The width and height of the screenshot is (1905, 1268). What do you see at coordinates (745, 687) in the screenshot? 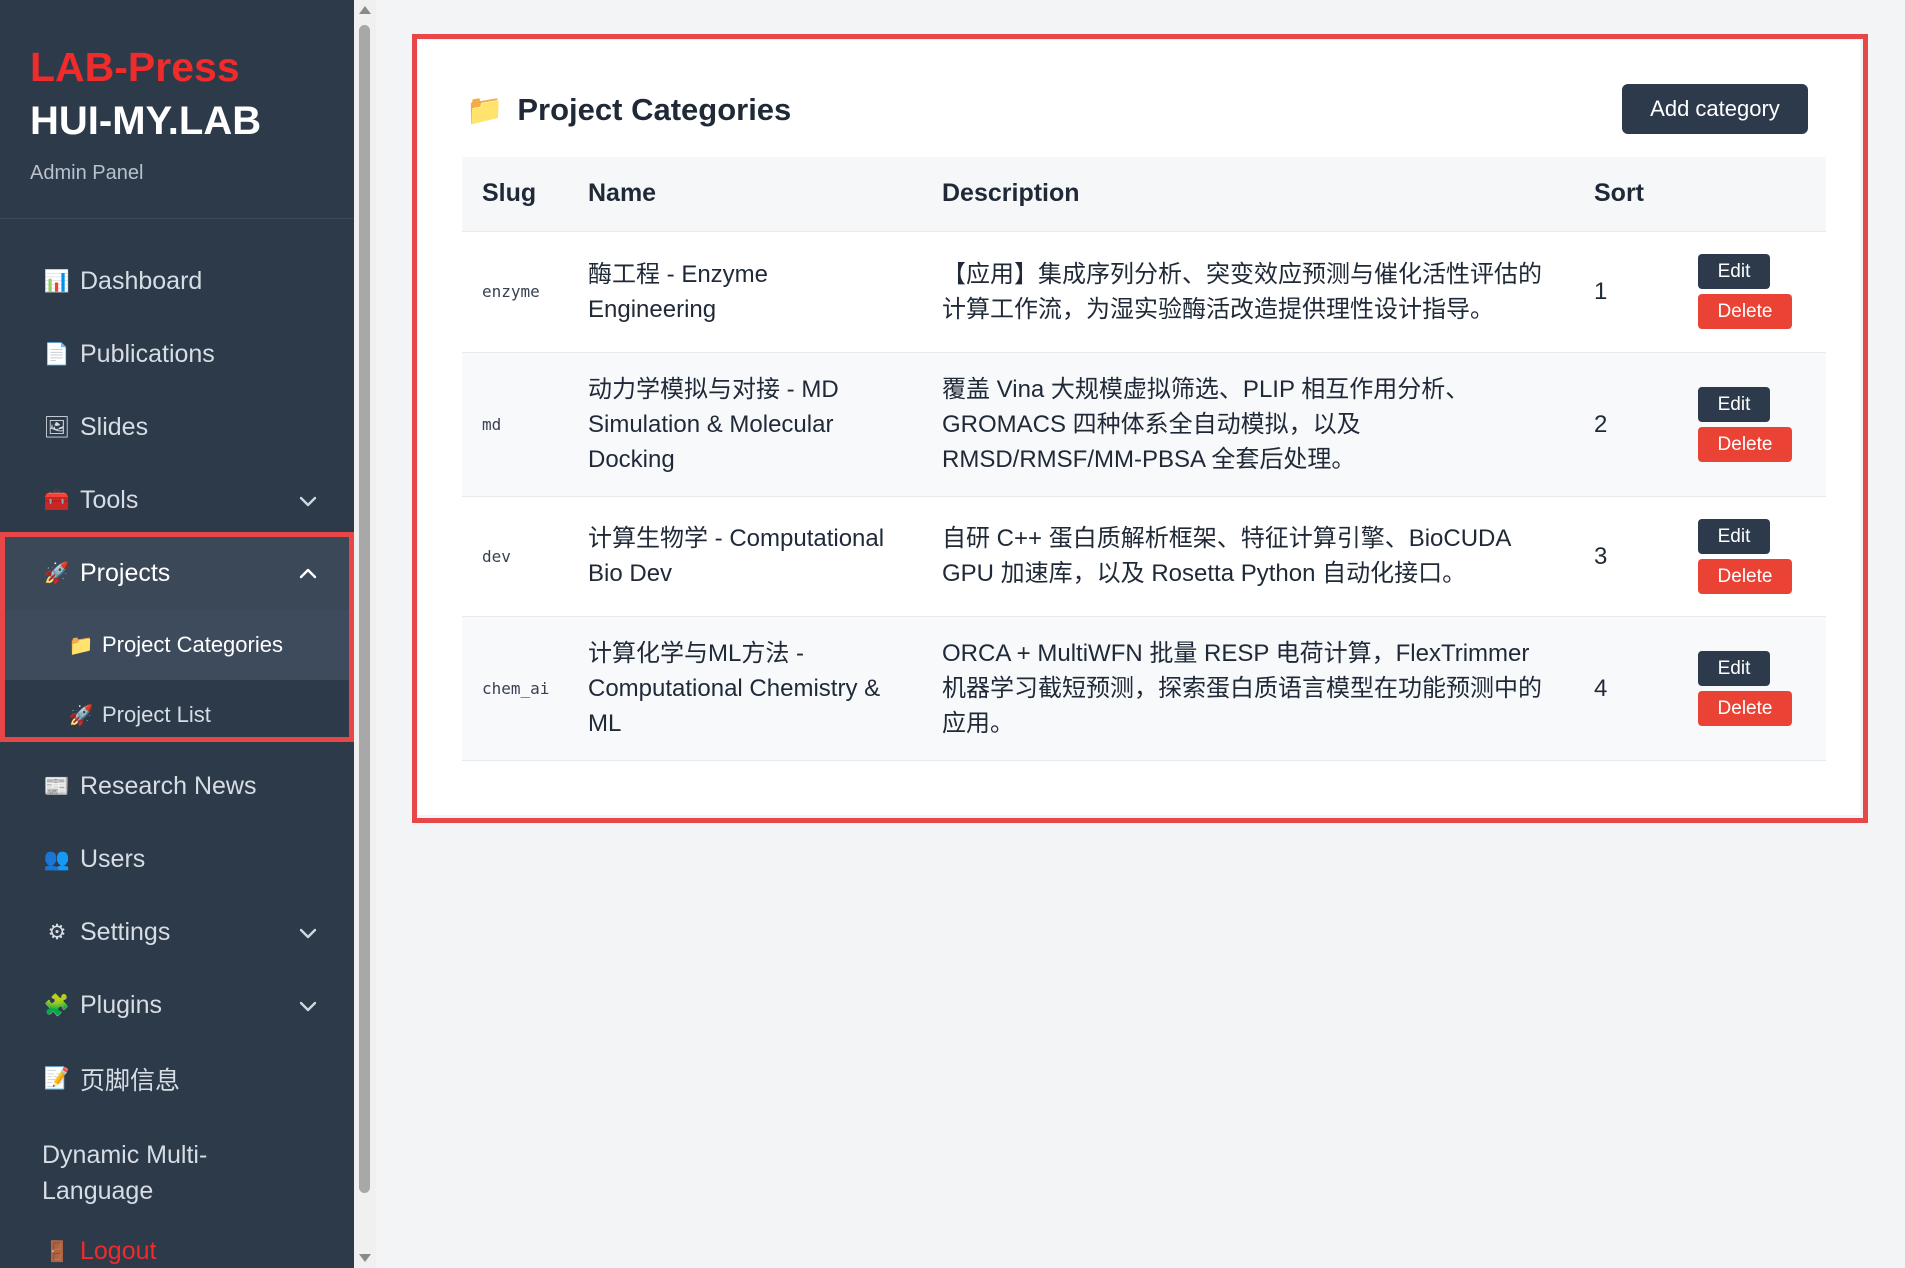
I see `cell-name: 计算化学与ML方法 - Computational Chemistry & ML` at bounding box center [745, 687].